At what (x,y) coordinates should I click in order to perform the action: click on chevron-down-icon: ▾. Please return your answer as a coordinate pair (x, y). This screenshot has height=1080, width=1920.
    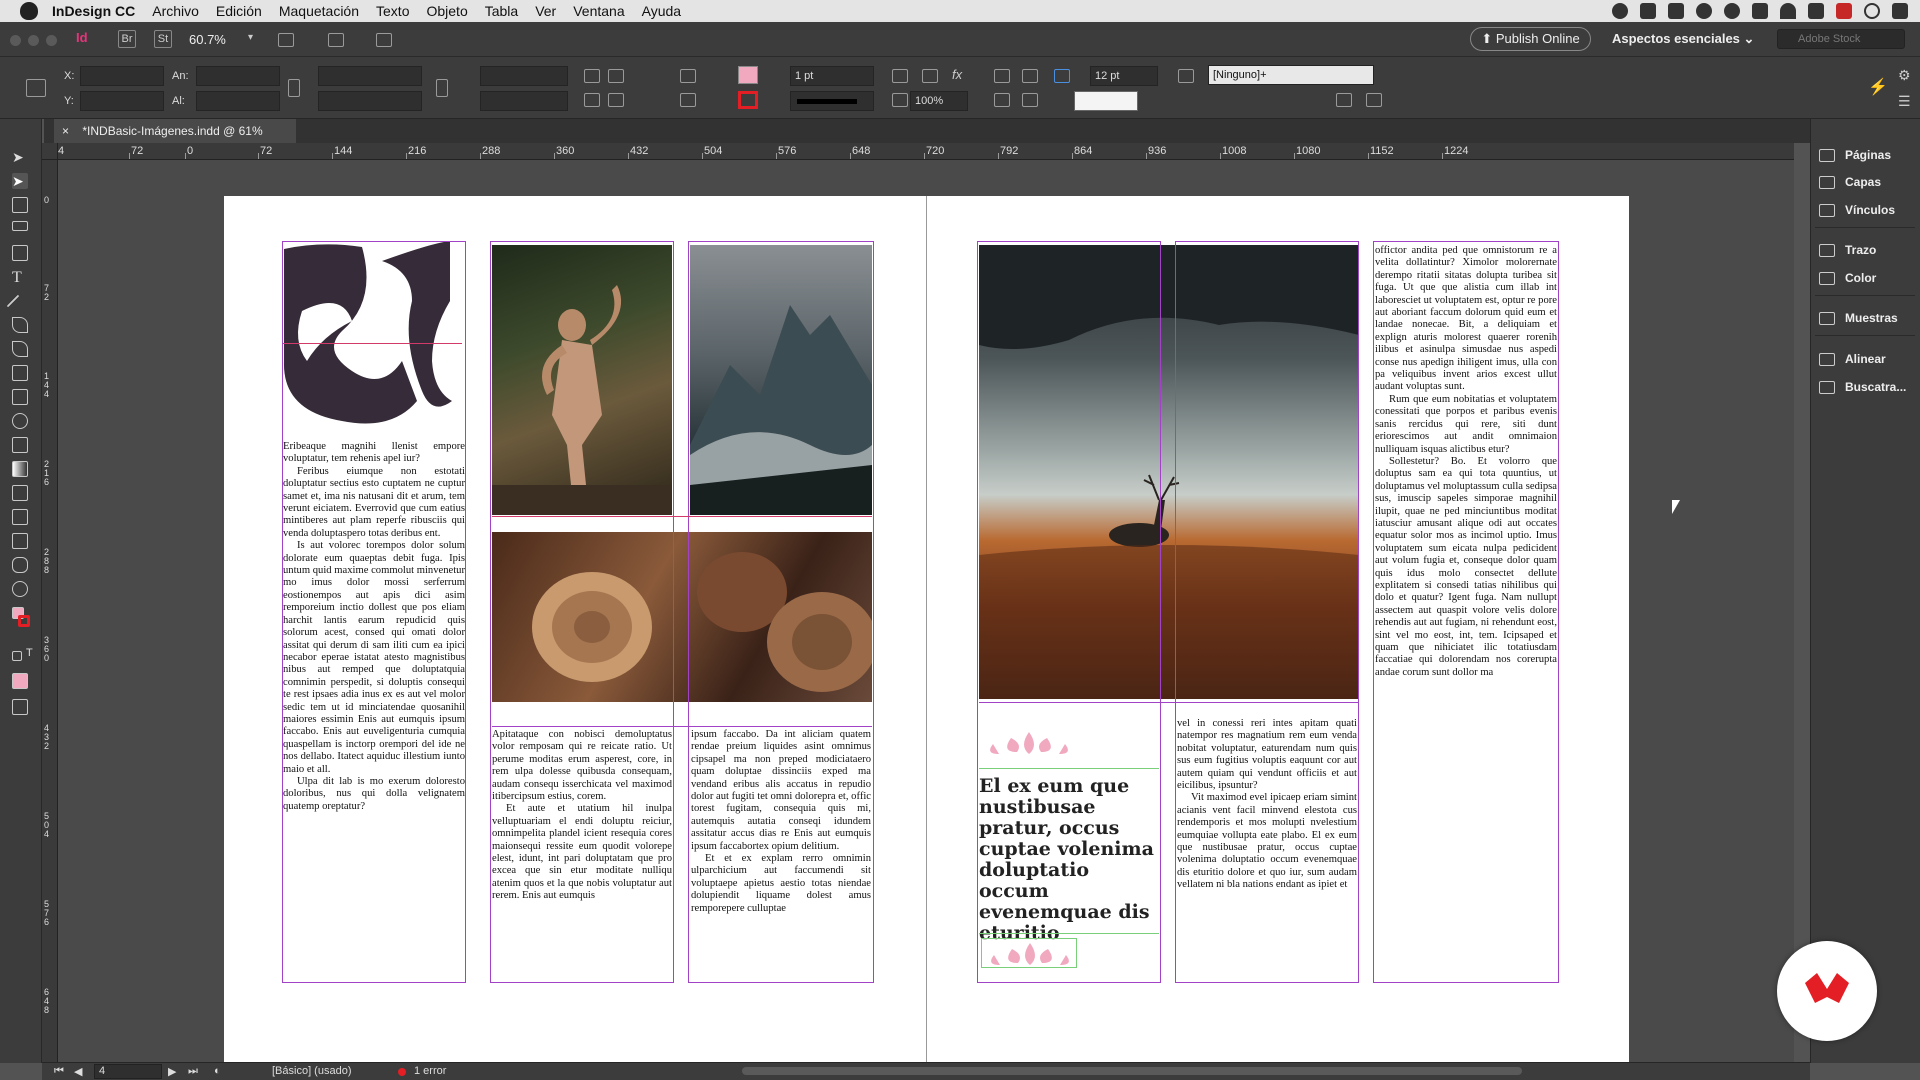
    Looking at the image, I should click on (250, 37).